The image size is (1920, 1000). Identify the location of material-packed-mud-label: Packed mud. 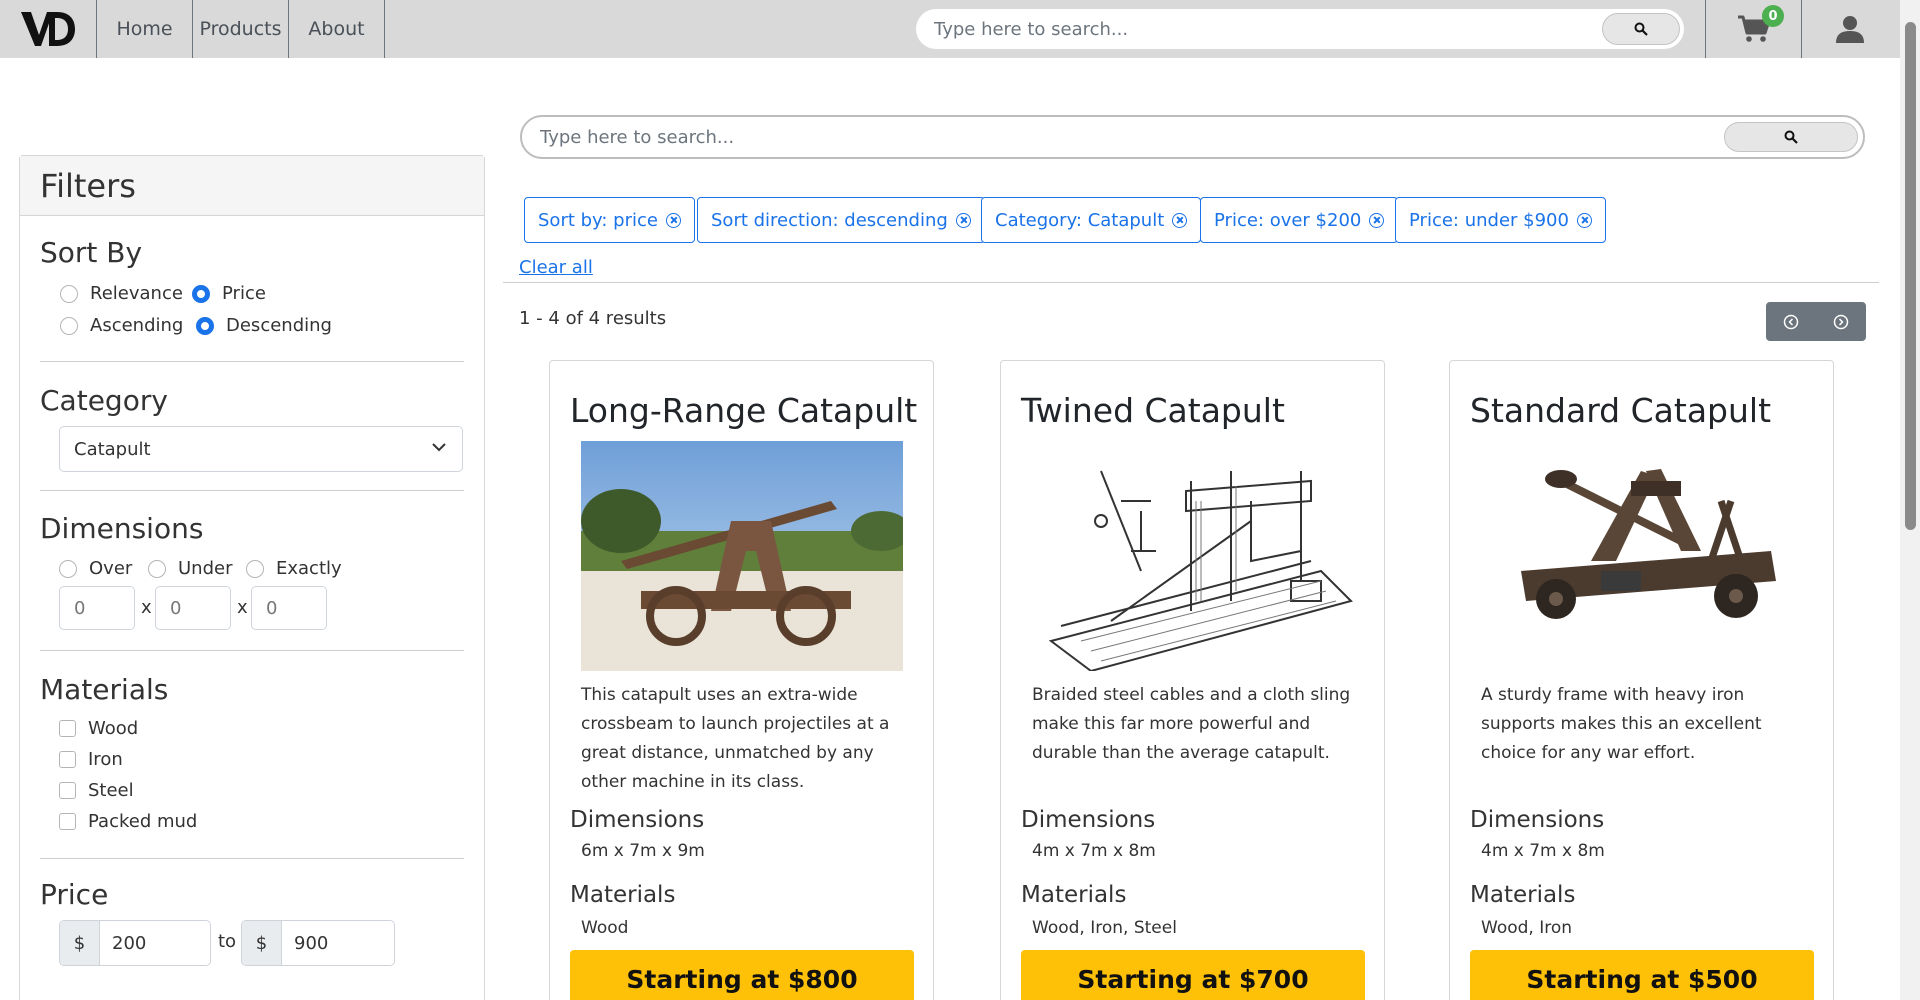
(143, 821).